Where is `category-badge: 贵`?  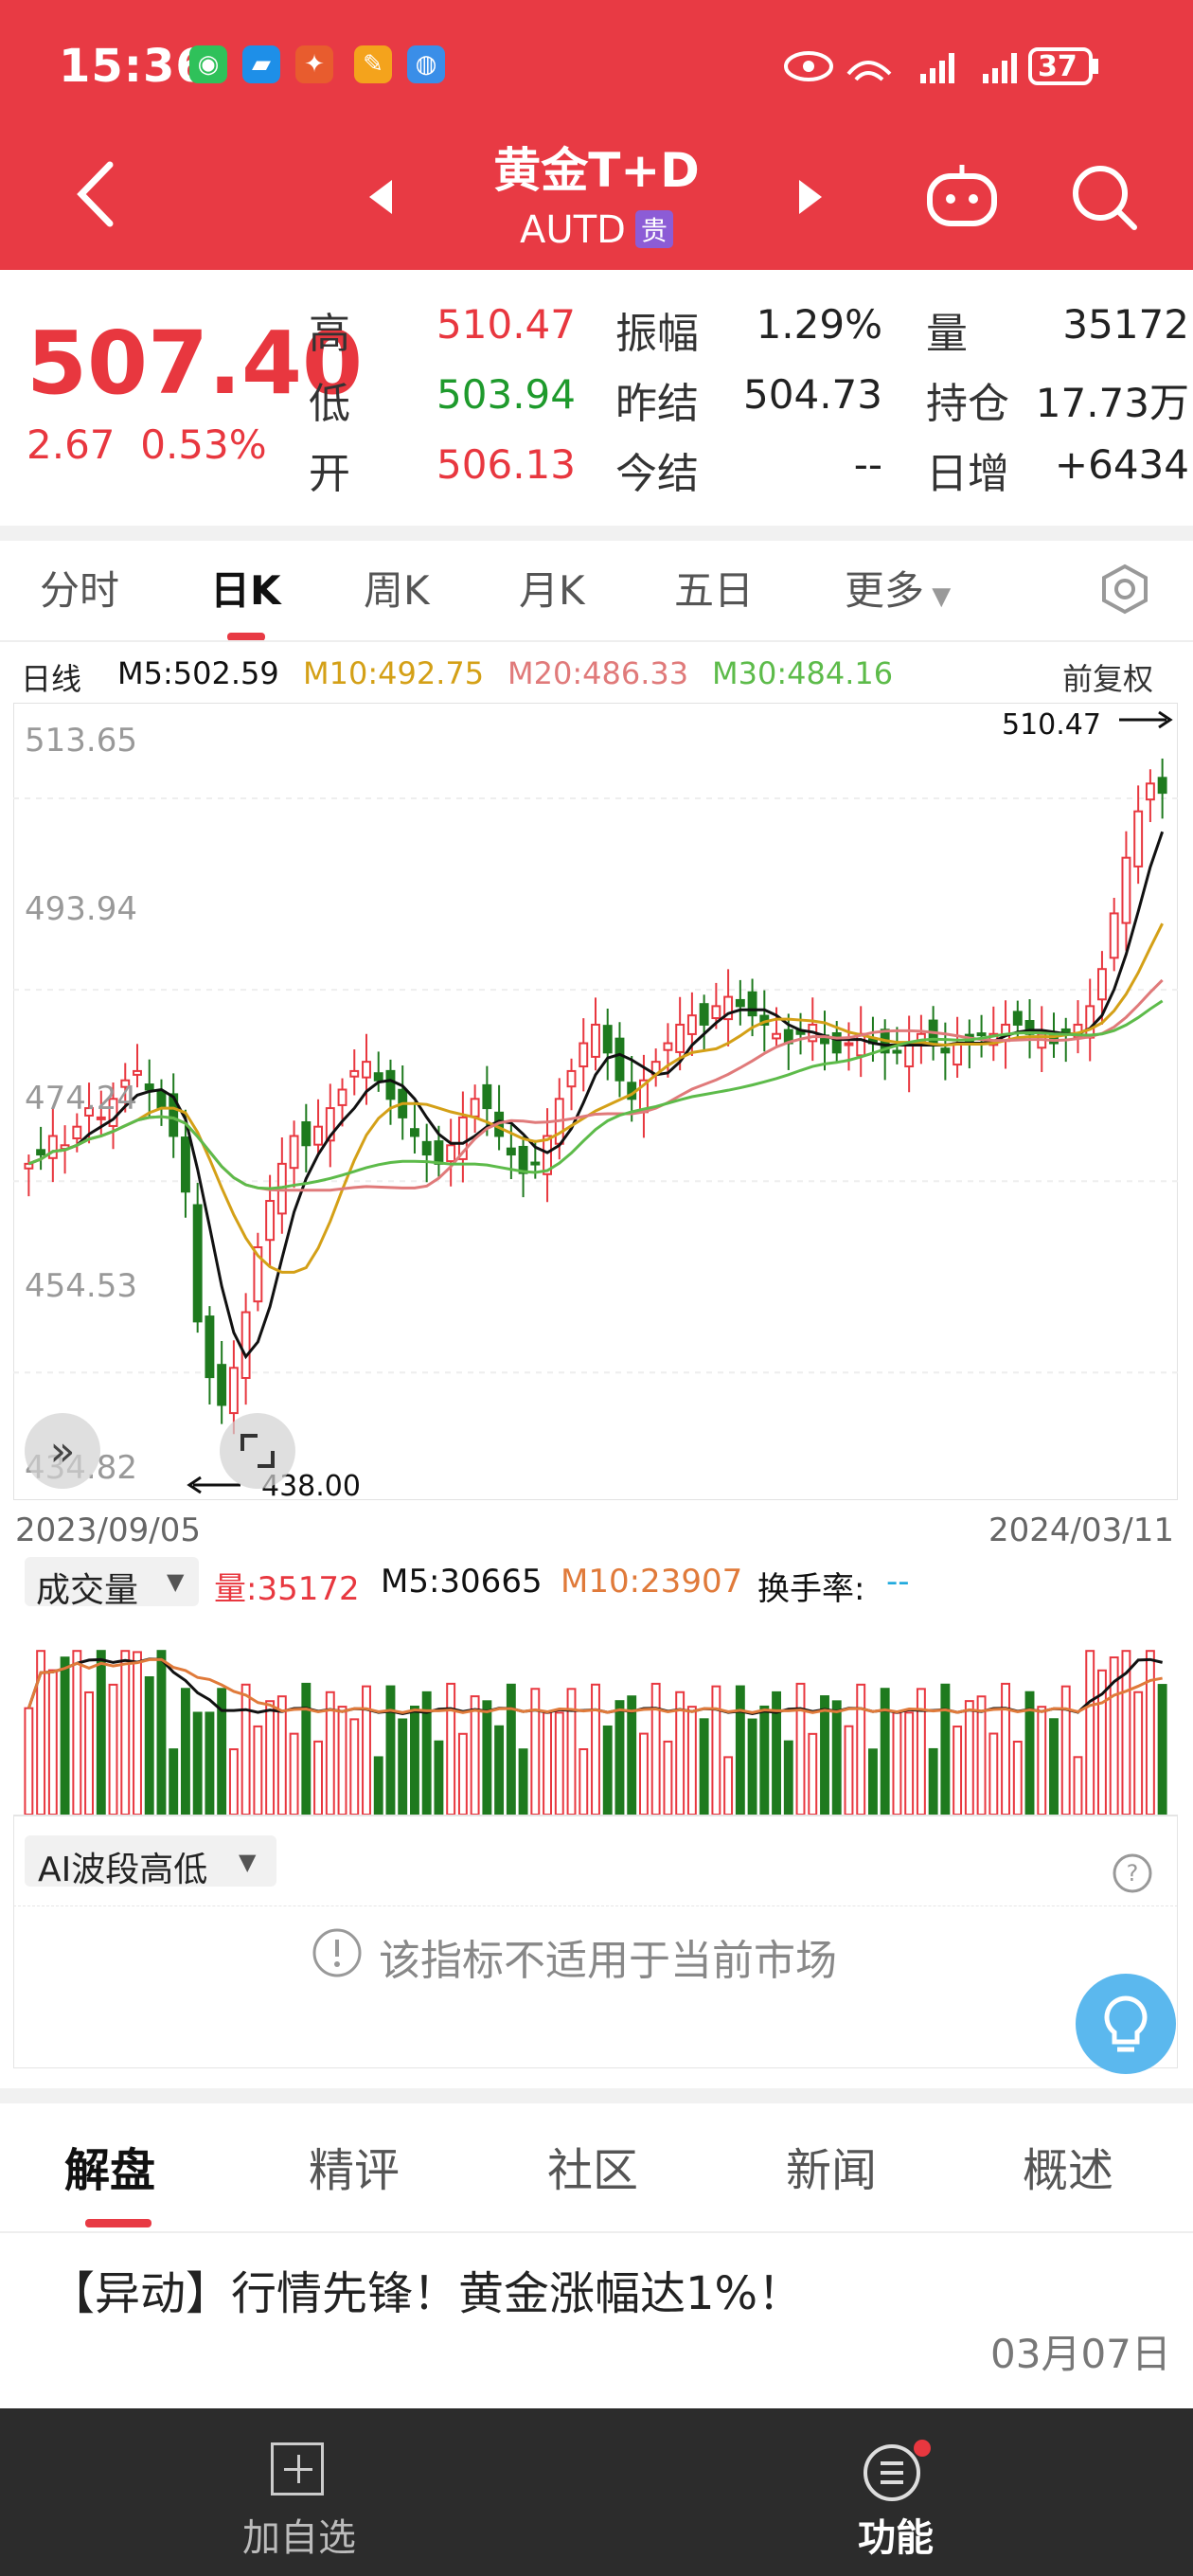 category-badge: 贵 is located at coordinates (653, 229).